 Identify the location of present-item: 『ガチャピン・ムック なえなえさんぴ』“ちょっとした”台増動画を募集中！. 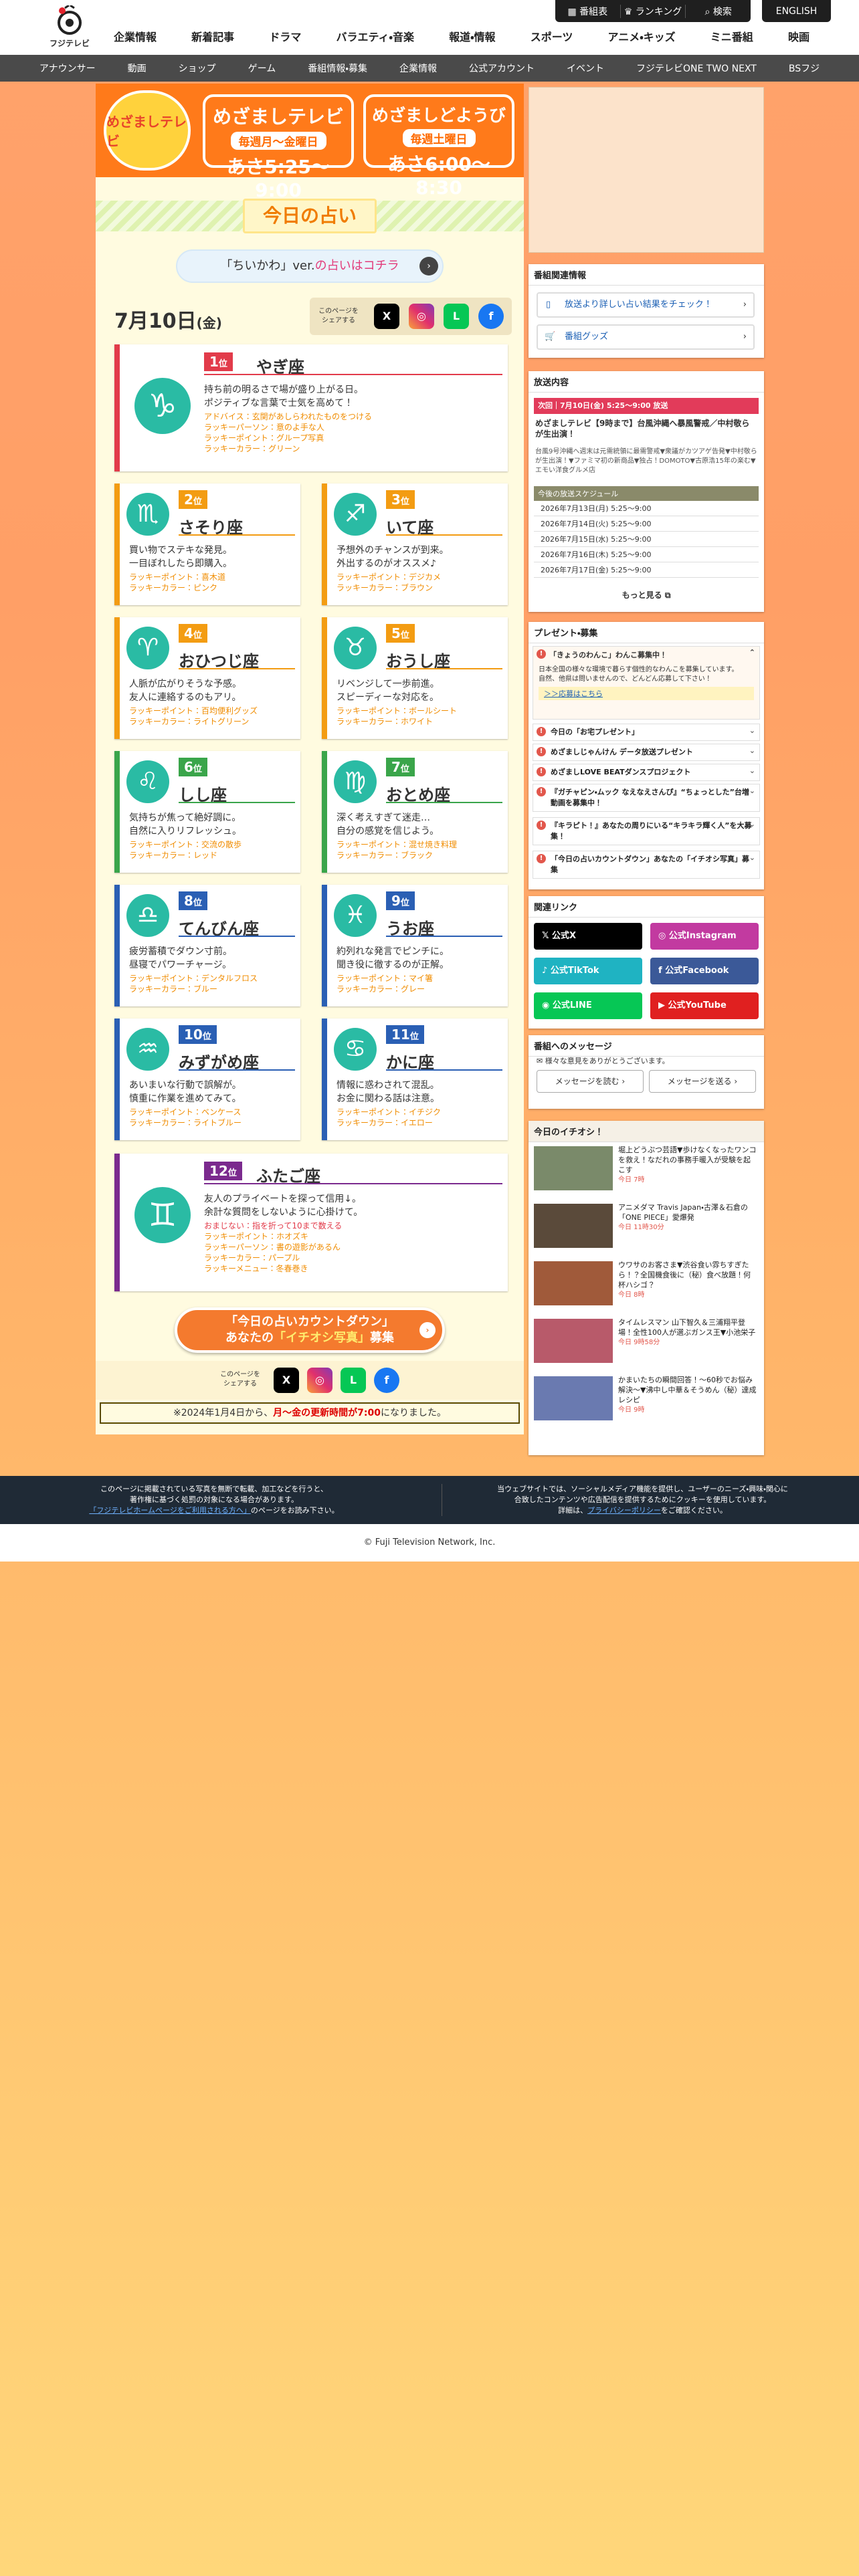
(646, 798).